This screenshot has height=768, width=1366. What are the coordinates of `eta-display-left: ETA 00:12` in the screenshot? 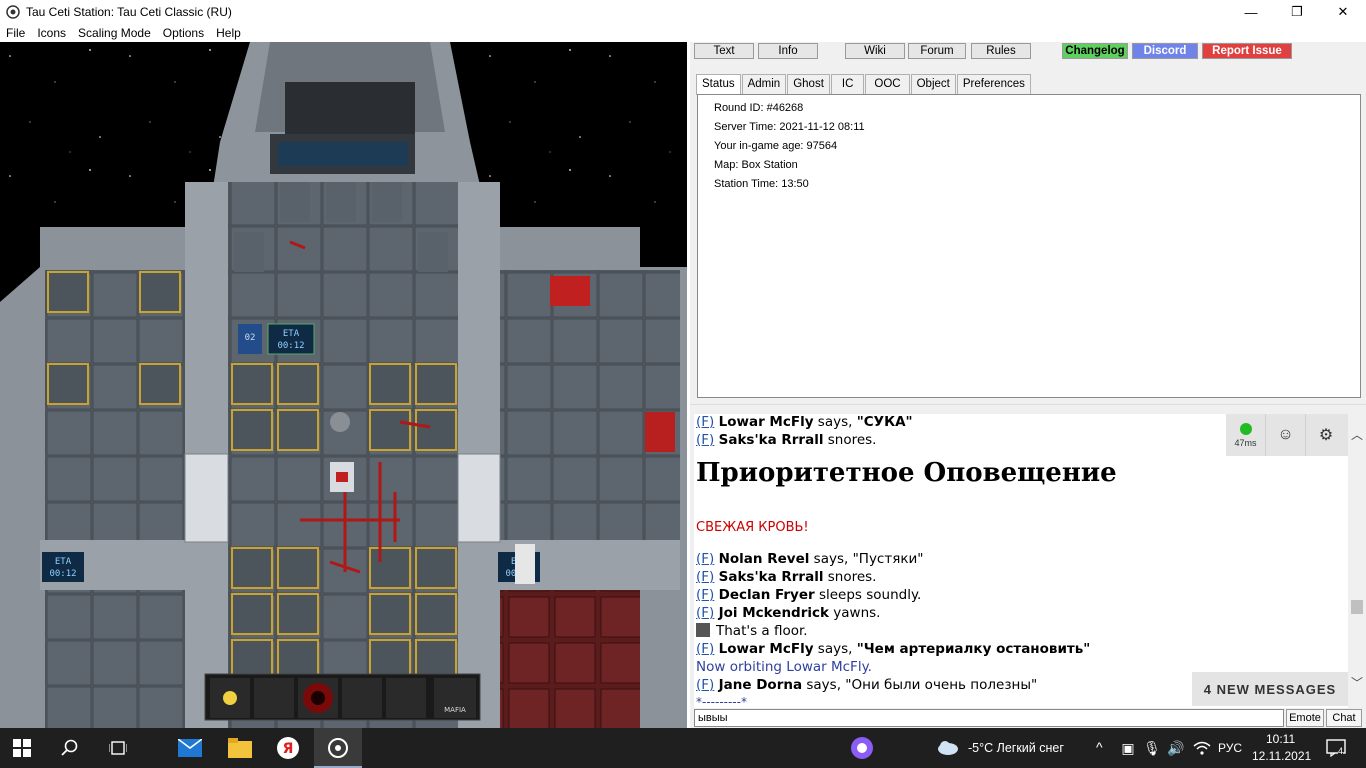 It's located at (63, 567).